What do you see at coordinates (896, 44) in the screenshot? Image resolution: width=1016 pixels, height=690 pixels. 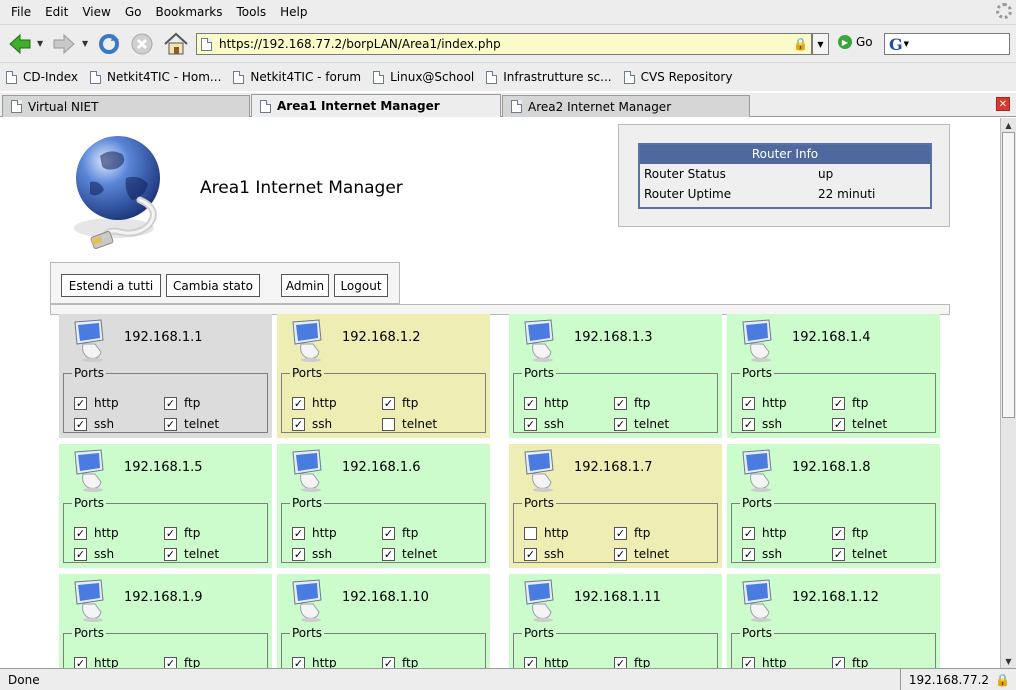 I see `google-search-icon: G` at bounding box center [896, 44].